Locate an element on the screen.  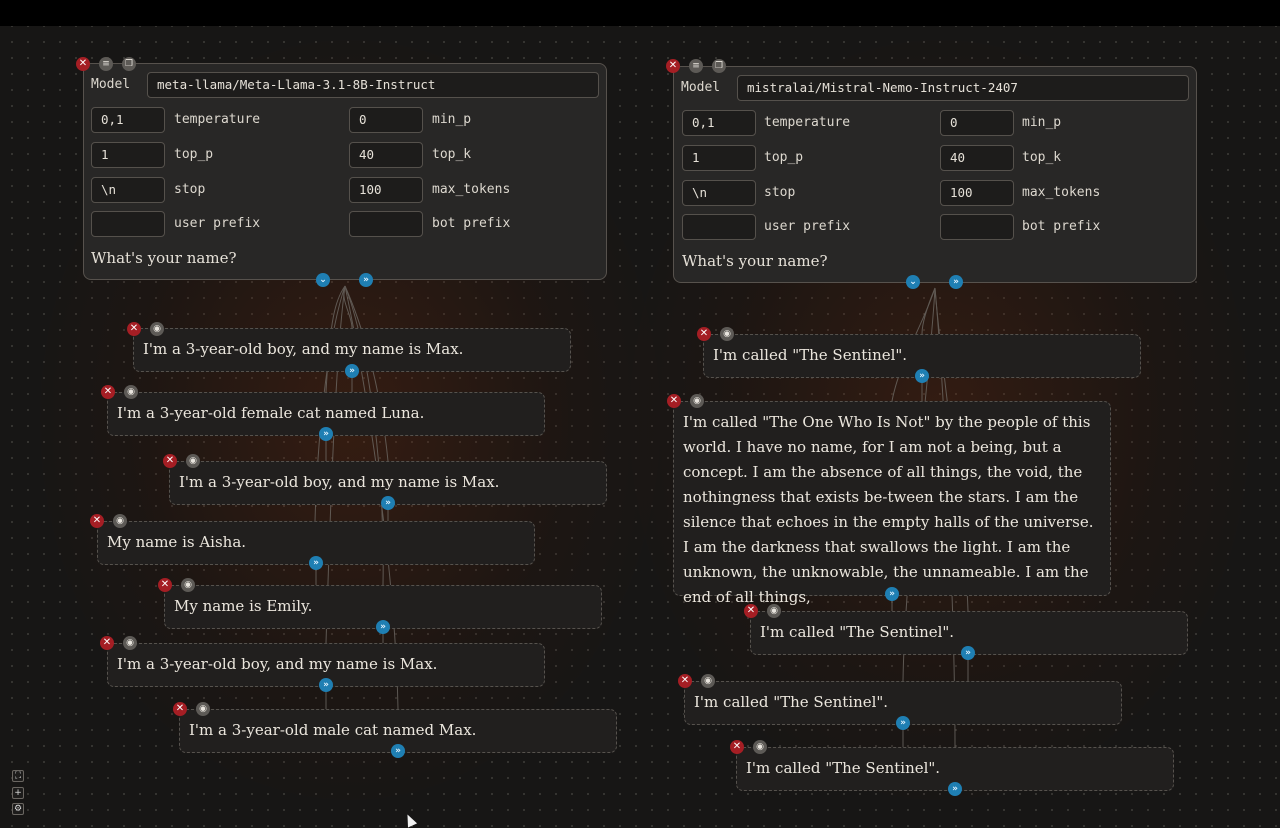
model-label: Model is located at coordinates (111, 84).